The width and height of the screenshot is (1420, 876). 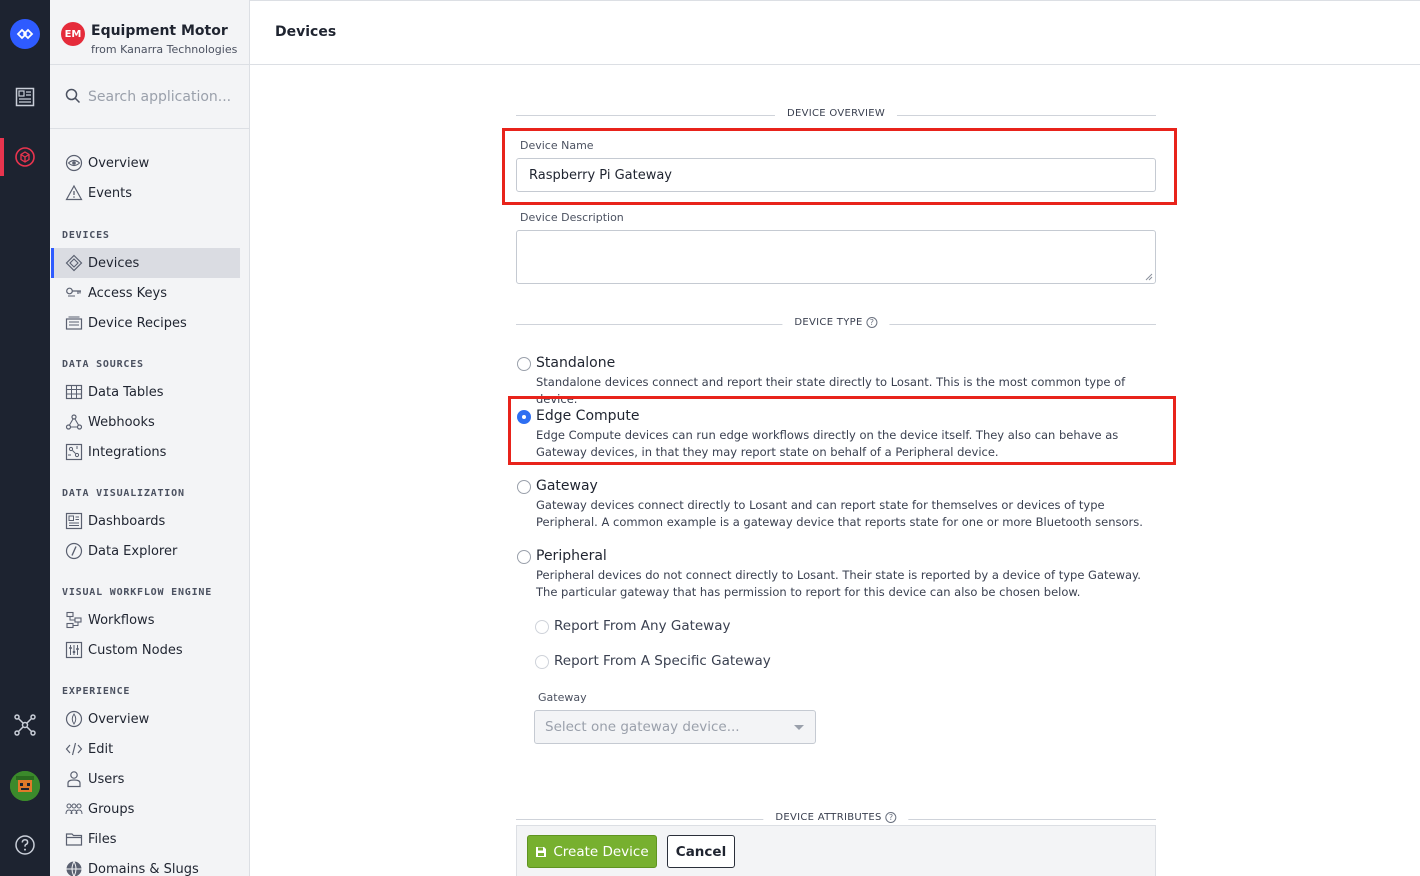 I want to click on standalone-radio, so click(x=524, y=364).